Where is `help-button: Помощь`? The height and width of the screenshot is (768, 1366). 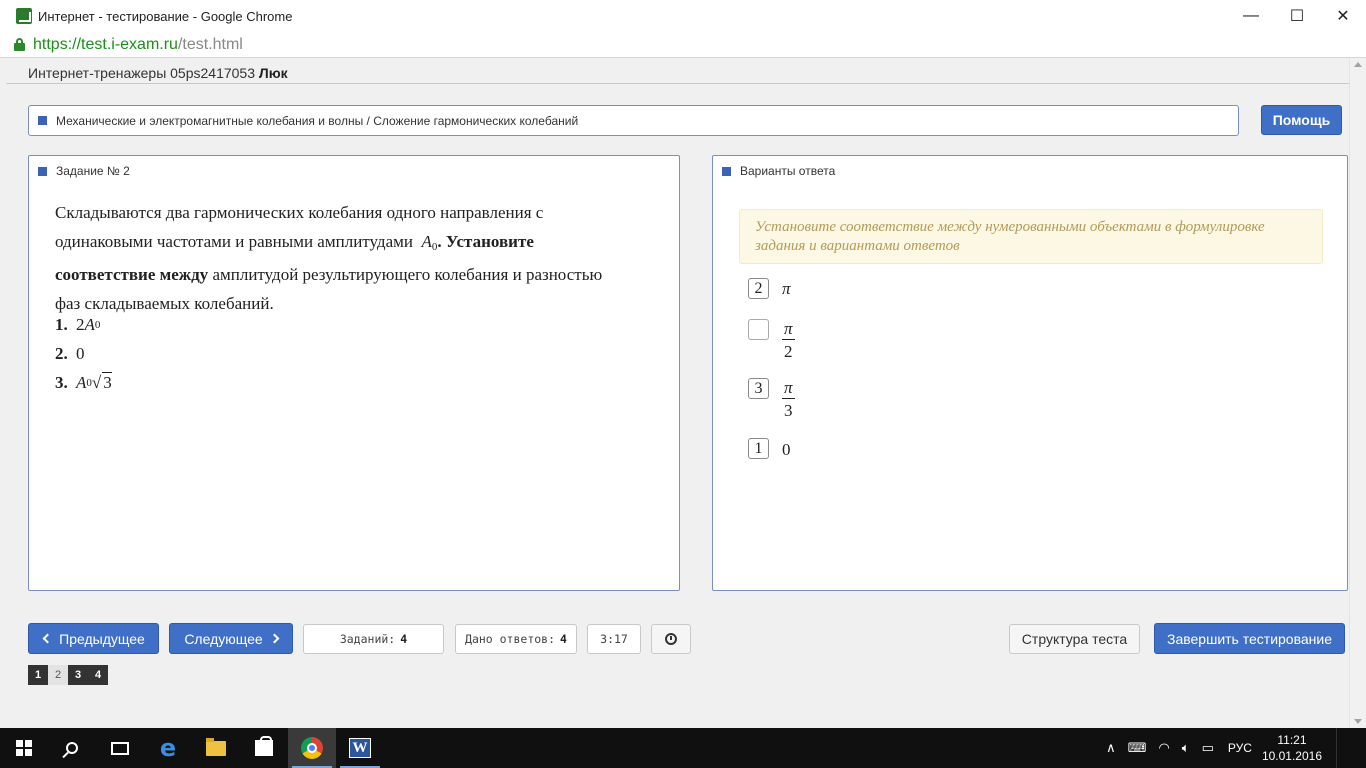 help-button: Помощь is located at coordinates (1301, 120).